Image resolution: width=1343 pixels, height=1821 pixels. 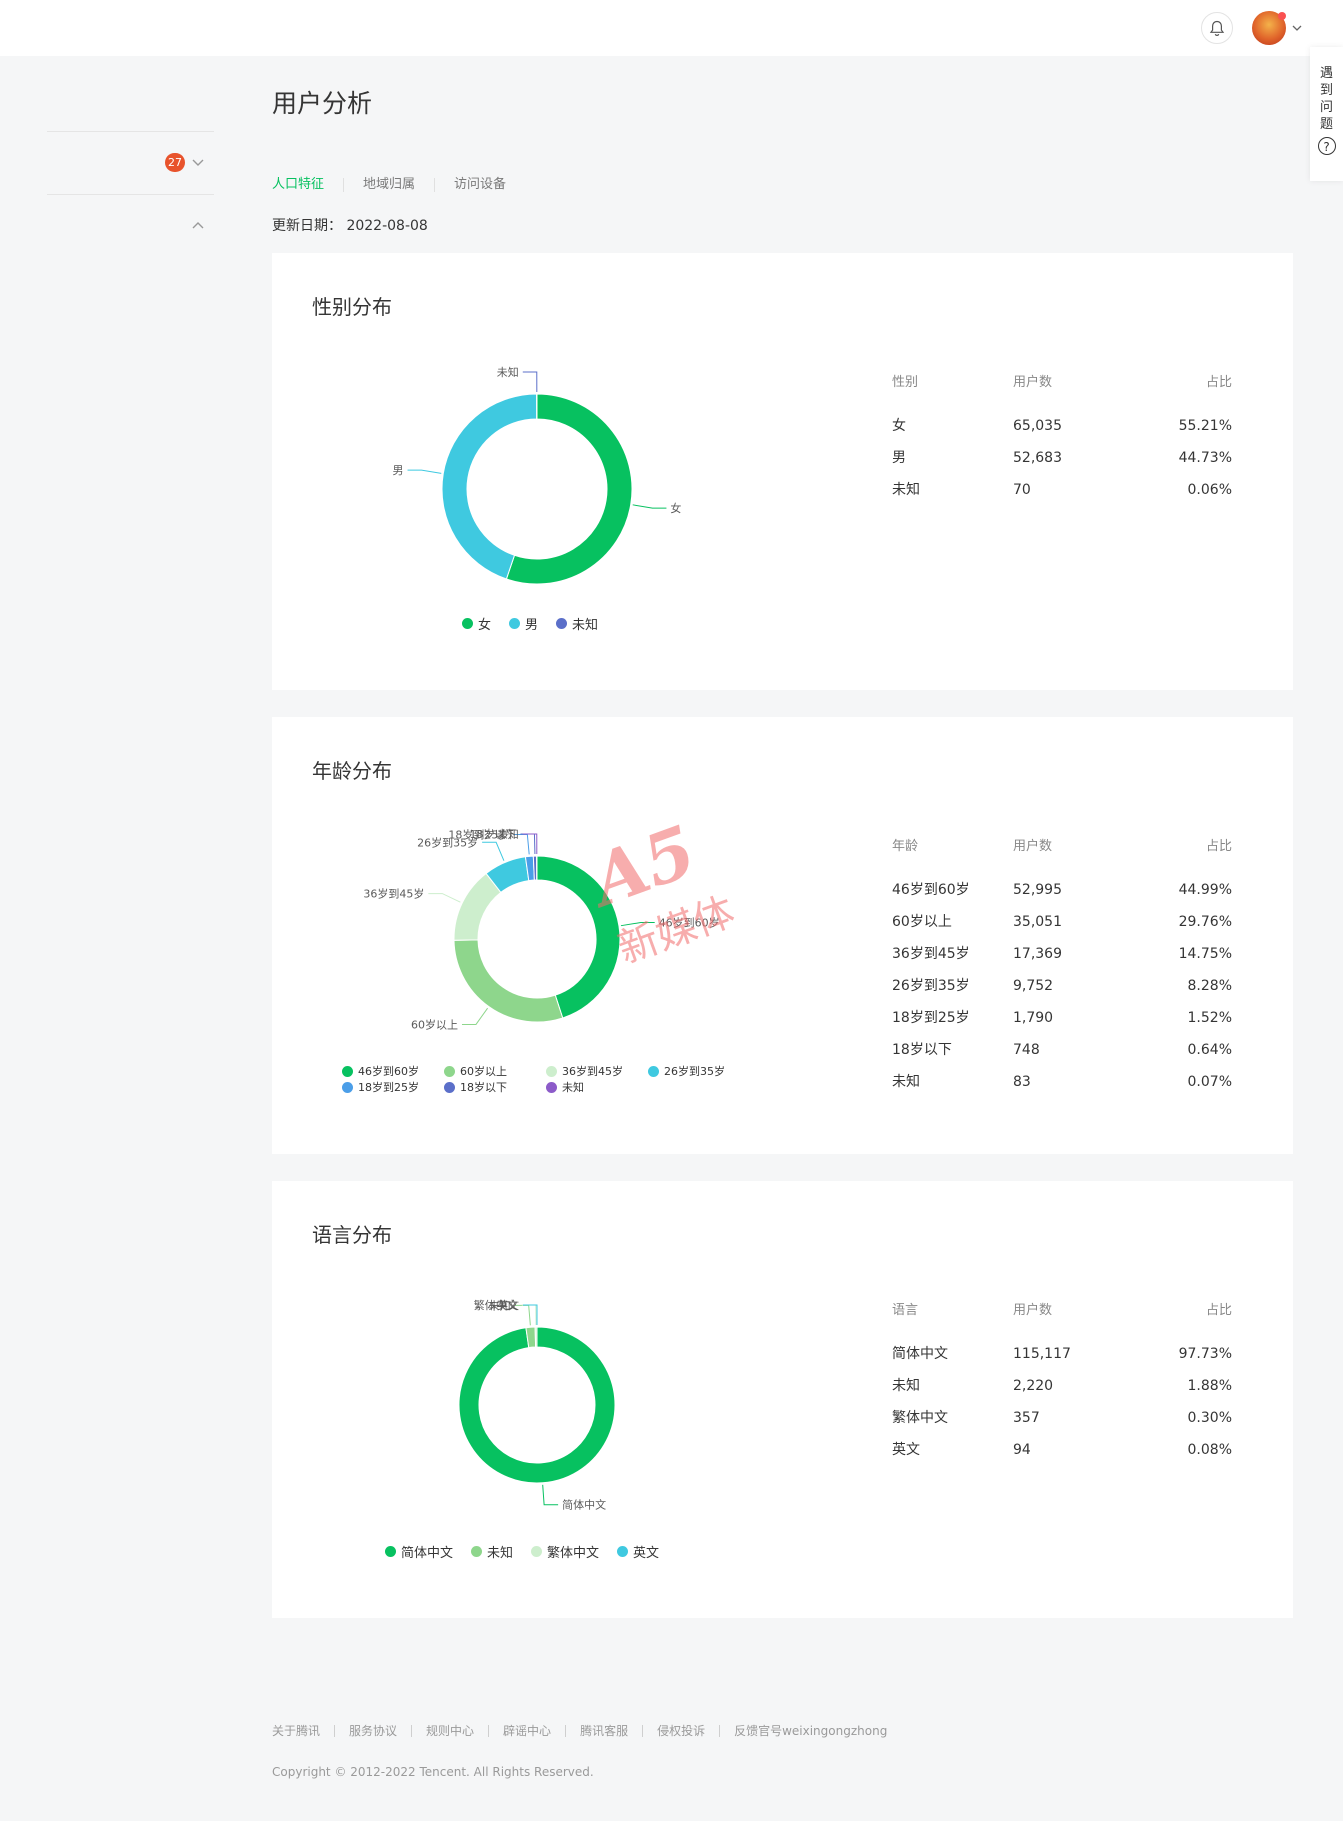 What do you see at coordinates (1217, 28) in the screenshot?
I see `bell-icon` at bounding box center [1217, 28].